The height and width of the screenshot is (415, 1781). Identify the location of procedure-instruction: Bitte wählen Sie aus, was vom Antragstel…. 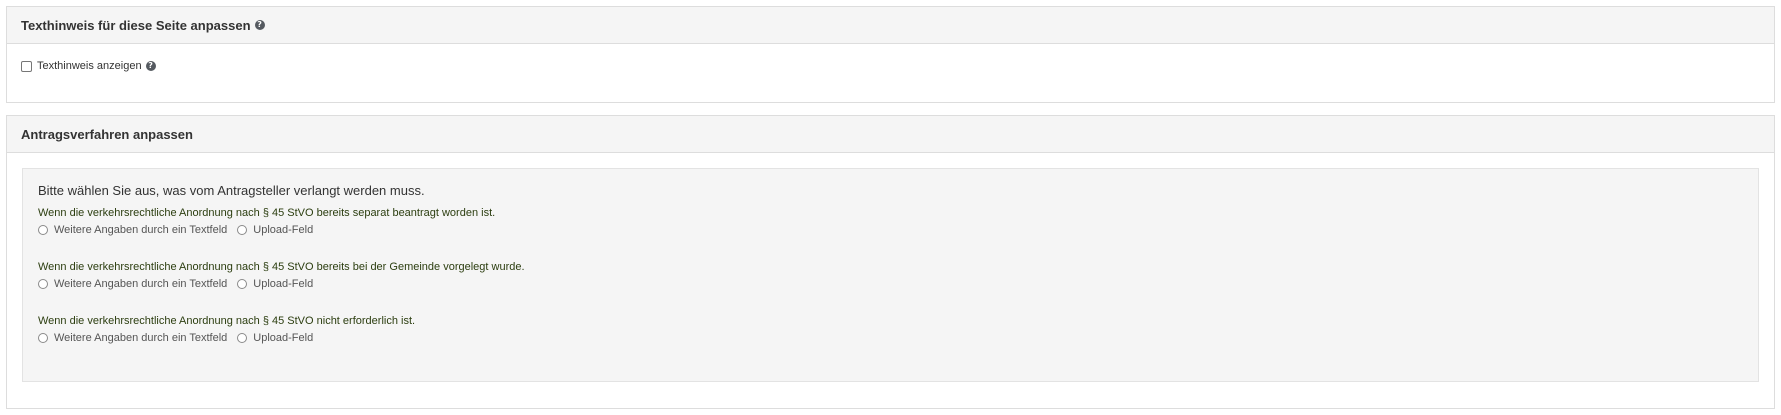
(231, 190).